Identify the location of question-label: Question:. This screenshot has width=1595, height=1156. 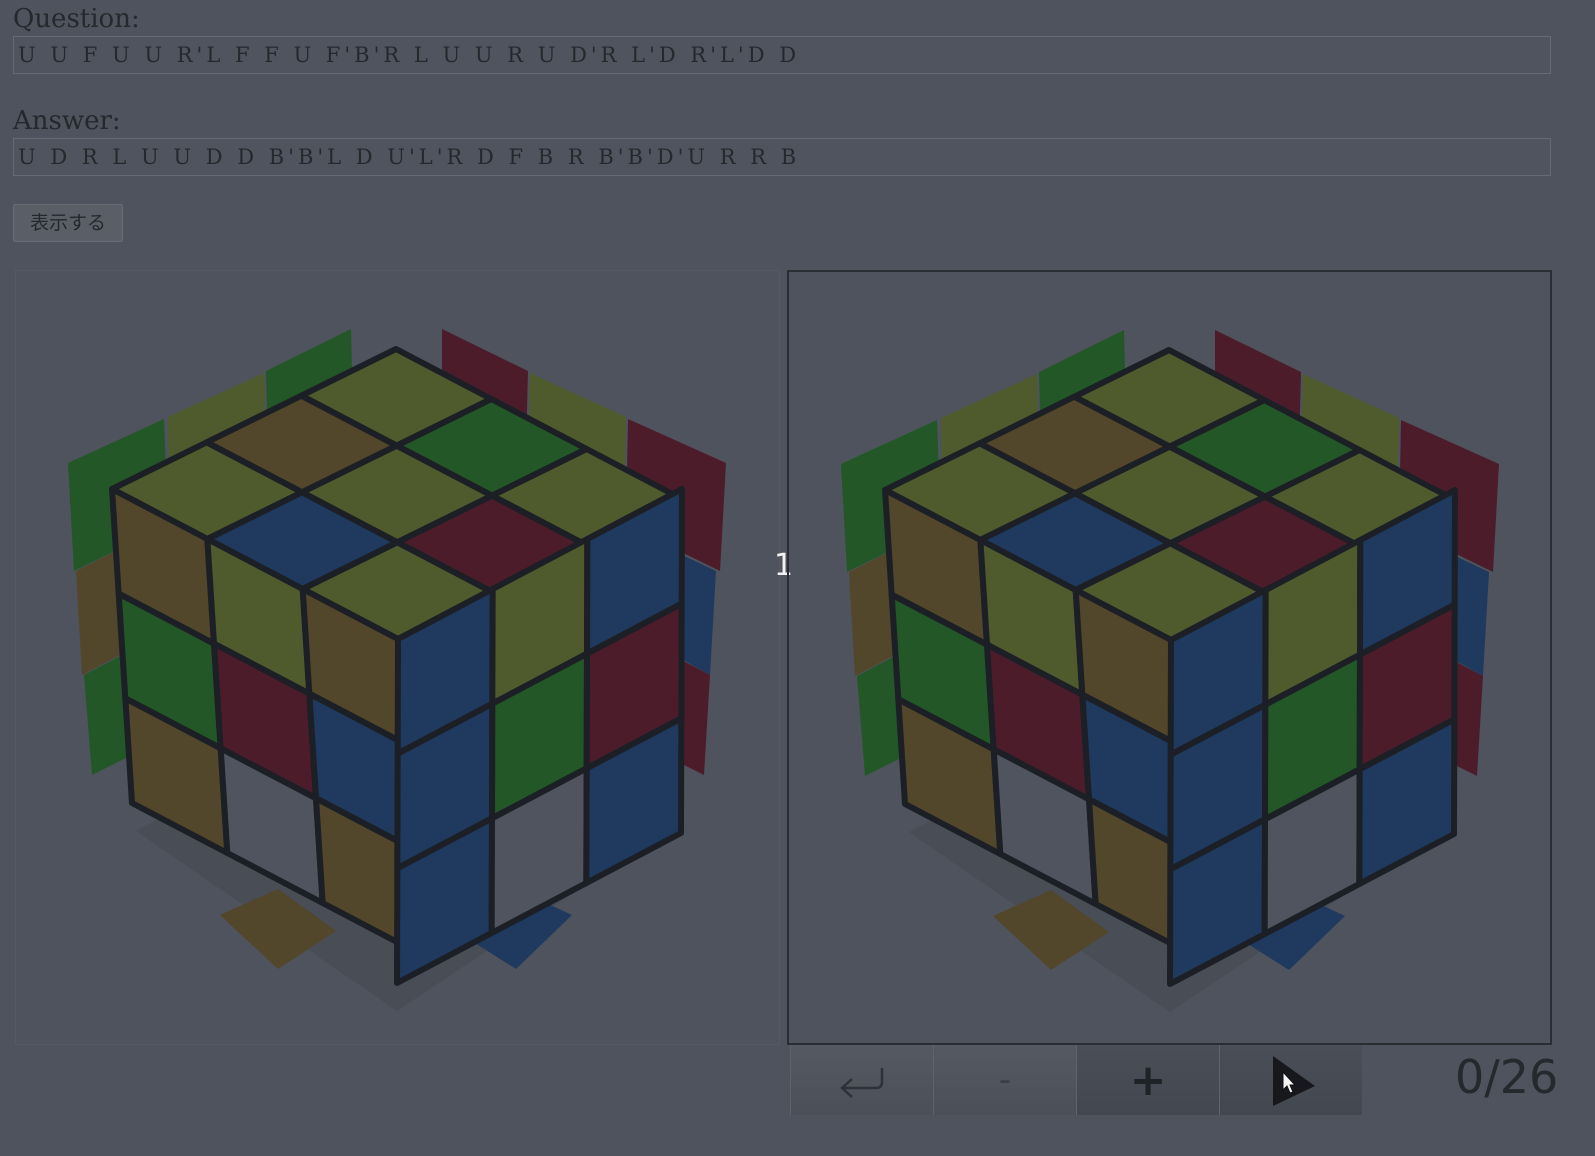
(76, 19).